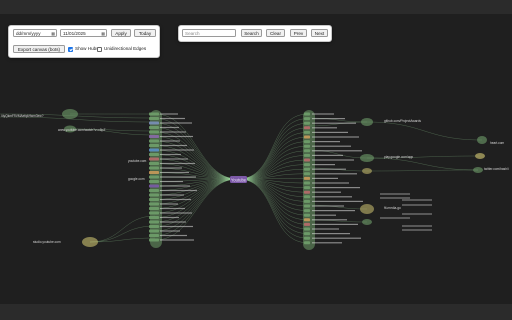 The image size is (512, 320). I want to click on clear-button: Clear, so click(275, 33).